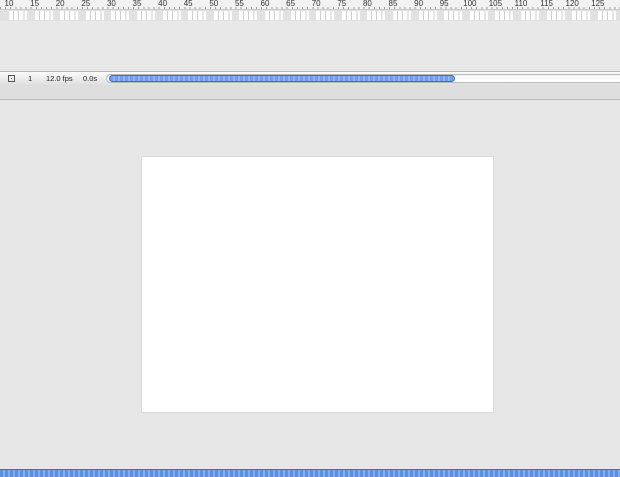 The width and height of the screenshot is (620, 477). What do you see at coordinates (60, 4) in the screenshot?
I see `ruler-label: 20` at bounding box center [60, 4].